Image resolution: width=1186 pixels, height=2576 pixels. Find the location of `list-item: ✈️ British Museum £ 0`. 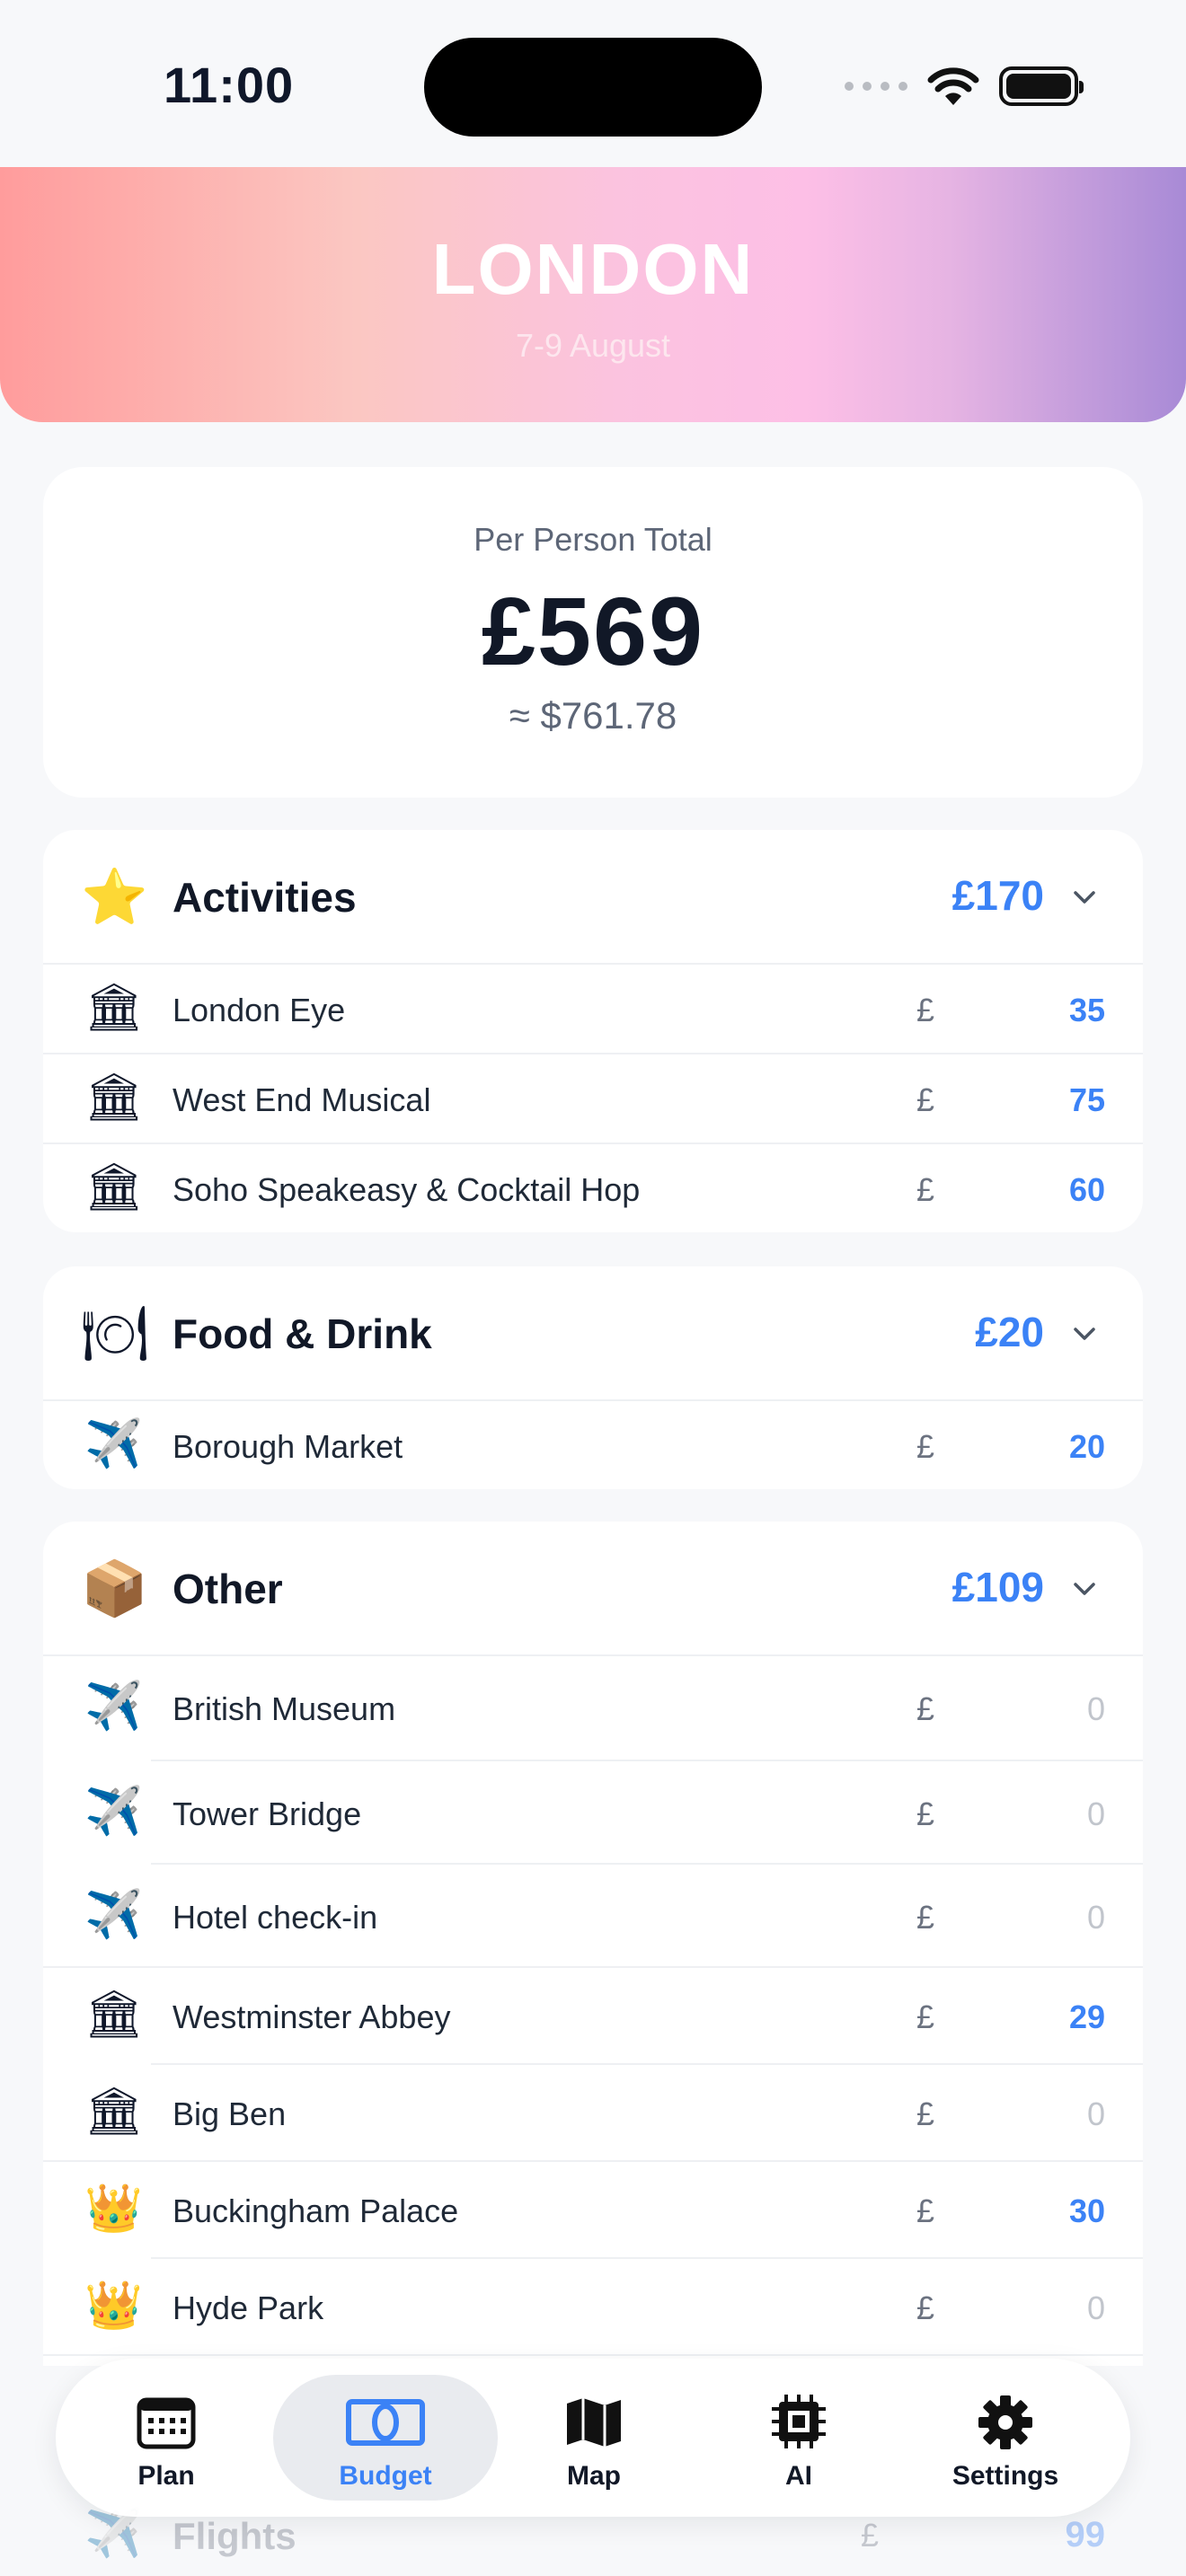

list-item: ✈️ British Museum £ 0 is located at coordinates (593, 1708).